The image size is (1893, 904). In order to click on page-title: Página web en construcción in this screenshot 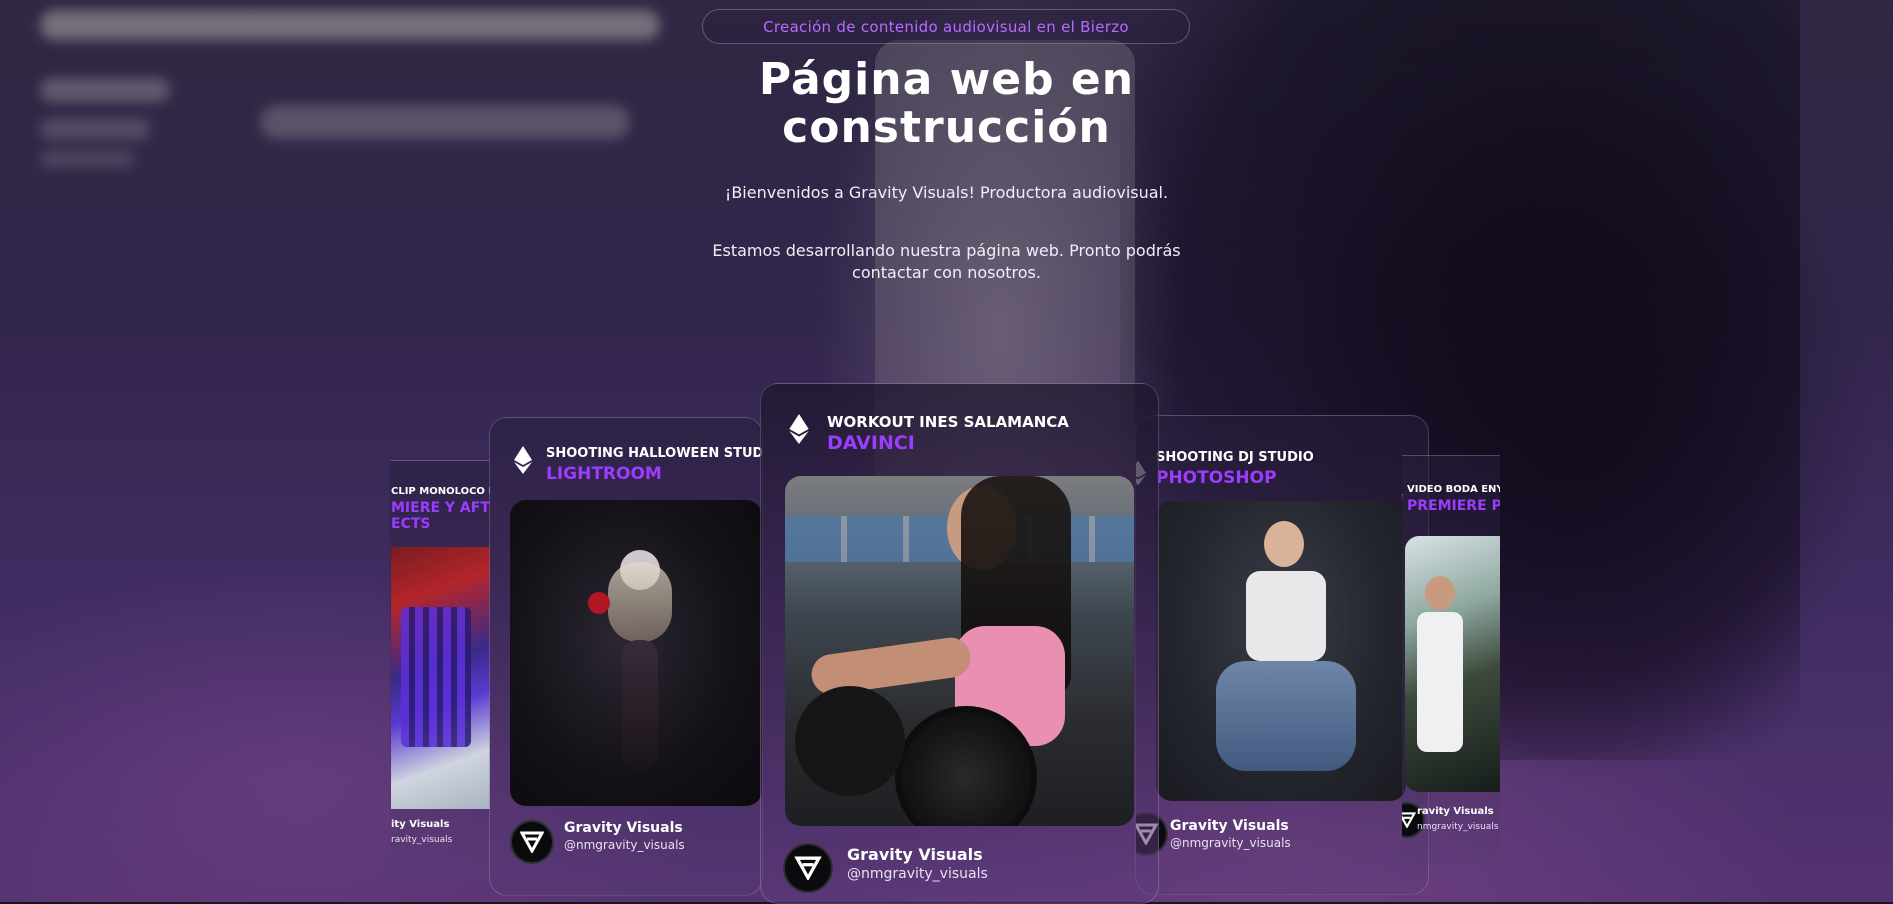, I will do `click(946, 104)`.